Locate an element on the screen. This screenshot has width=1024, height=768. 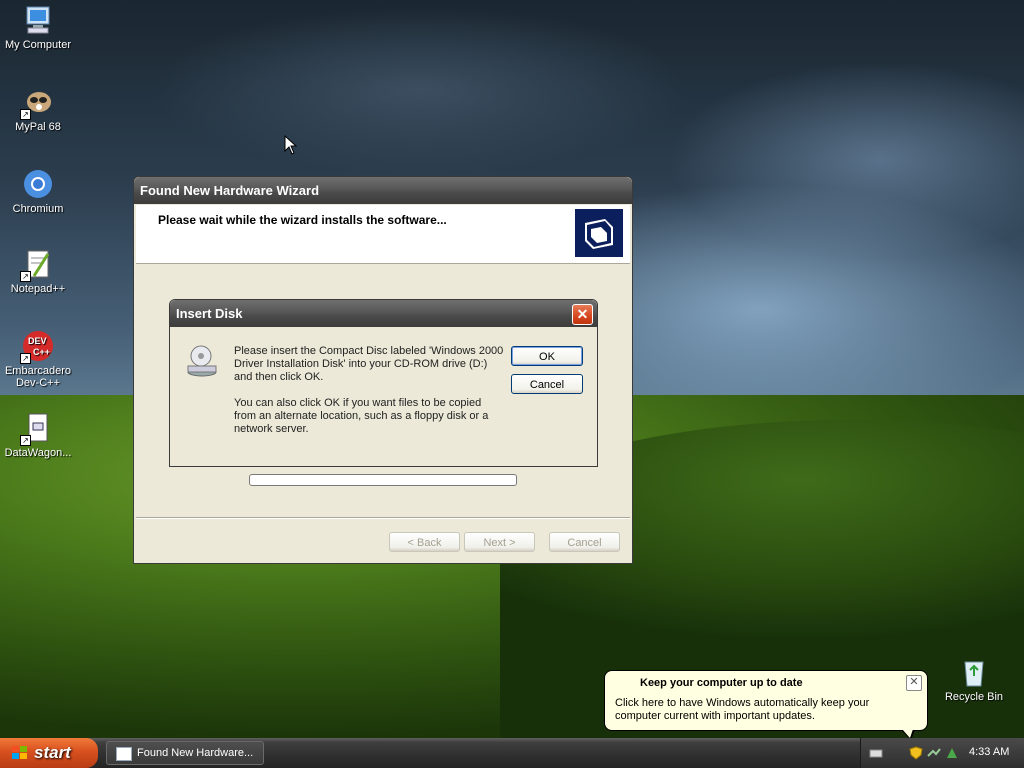
system-tray: 4:33 AM is located at coordinates (942, 753).